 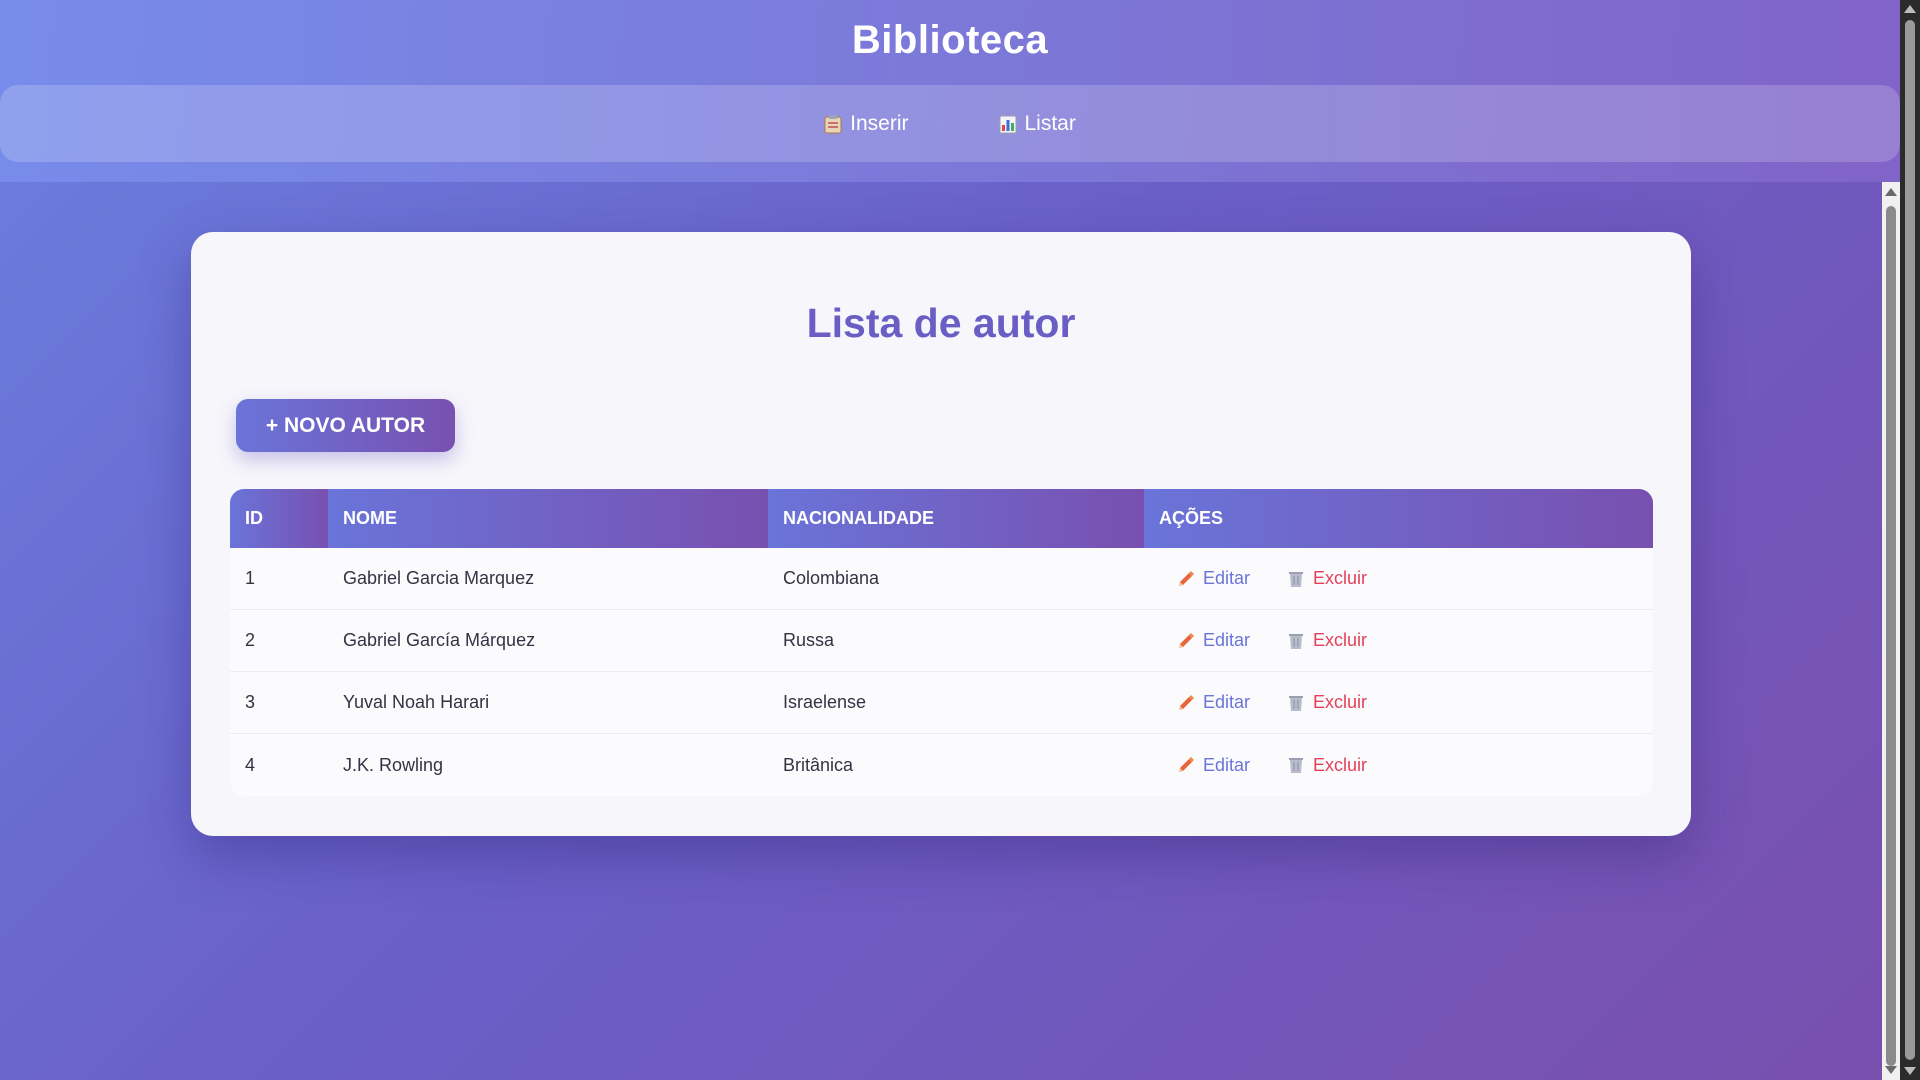 I want to click on cell-nome: Gabriel Garcia Marquez, so click(x=439, y=578).